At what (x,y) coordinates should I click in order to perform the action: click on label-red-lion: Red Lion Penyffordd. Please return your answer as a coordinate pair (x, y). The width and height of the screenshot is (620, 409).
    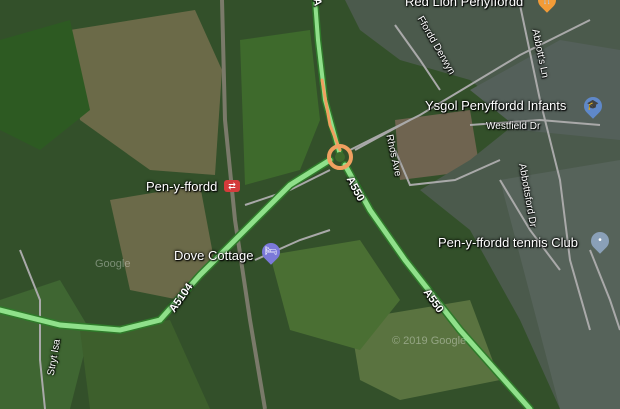
    Looking at the image, I should click on (464, 4).